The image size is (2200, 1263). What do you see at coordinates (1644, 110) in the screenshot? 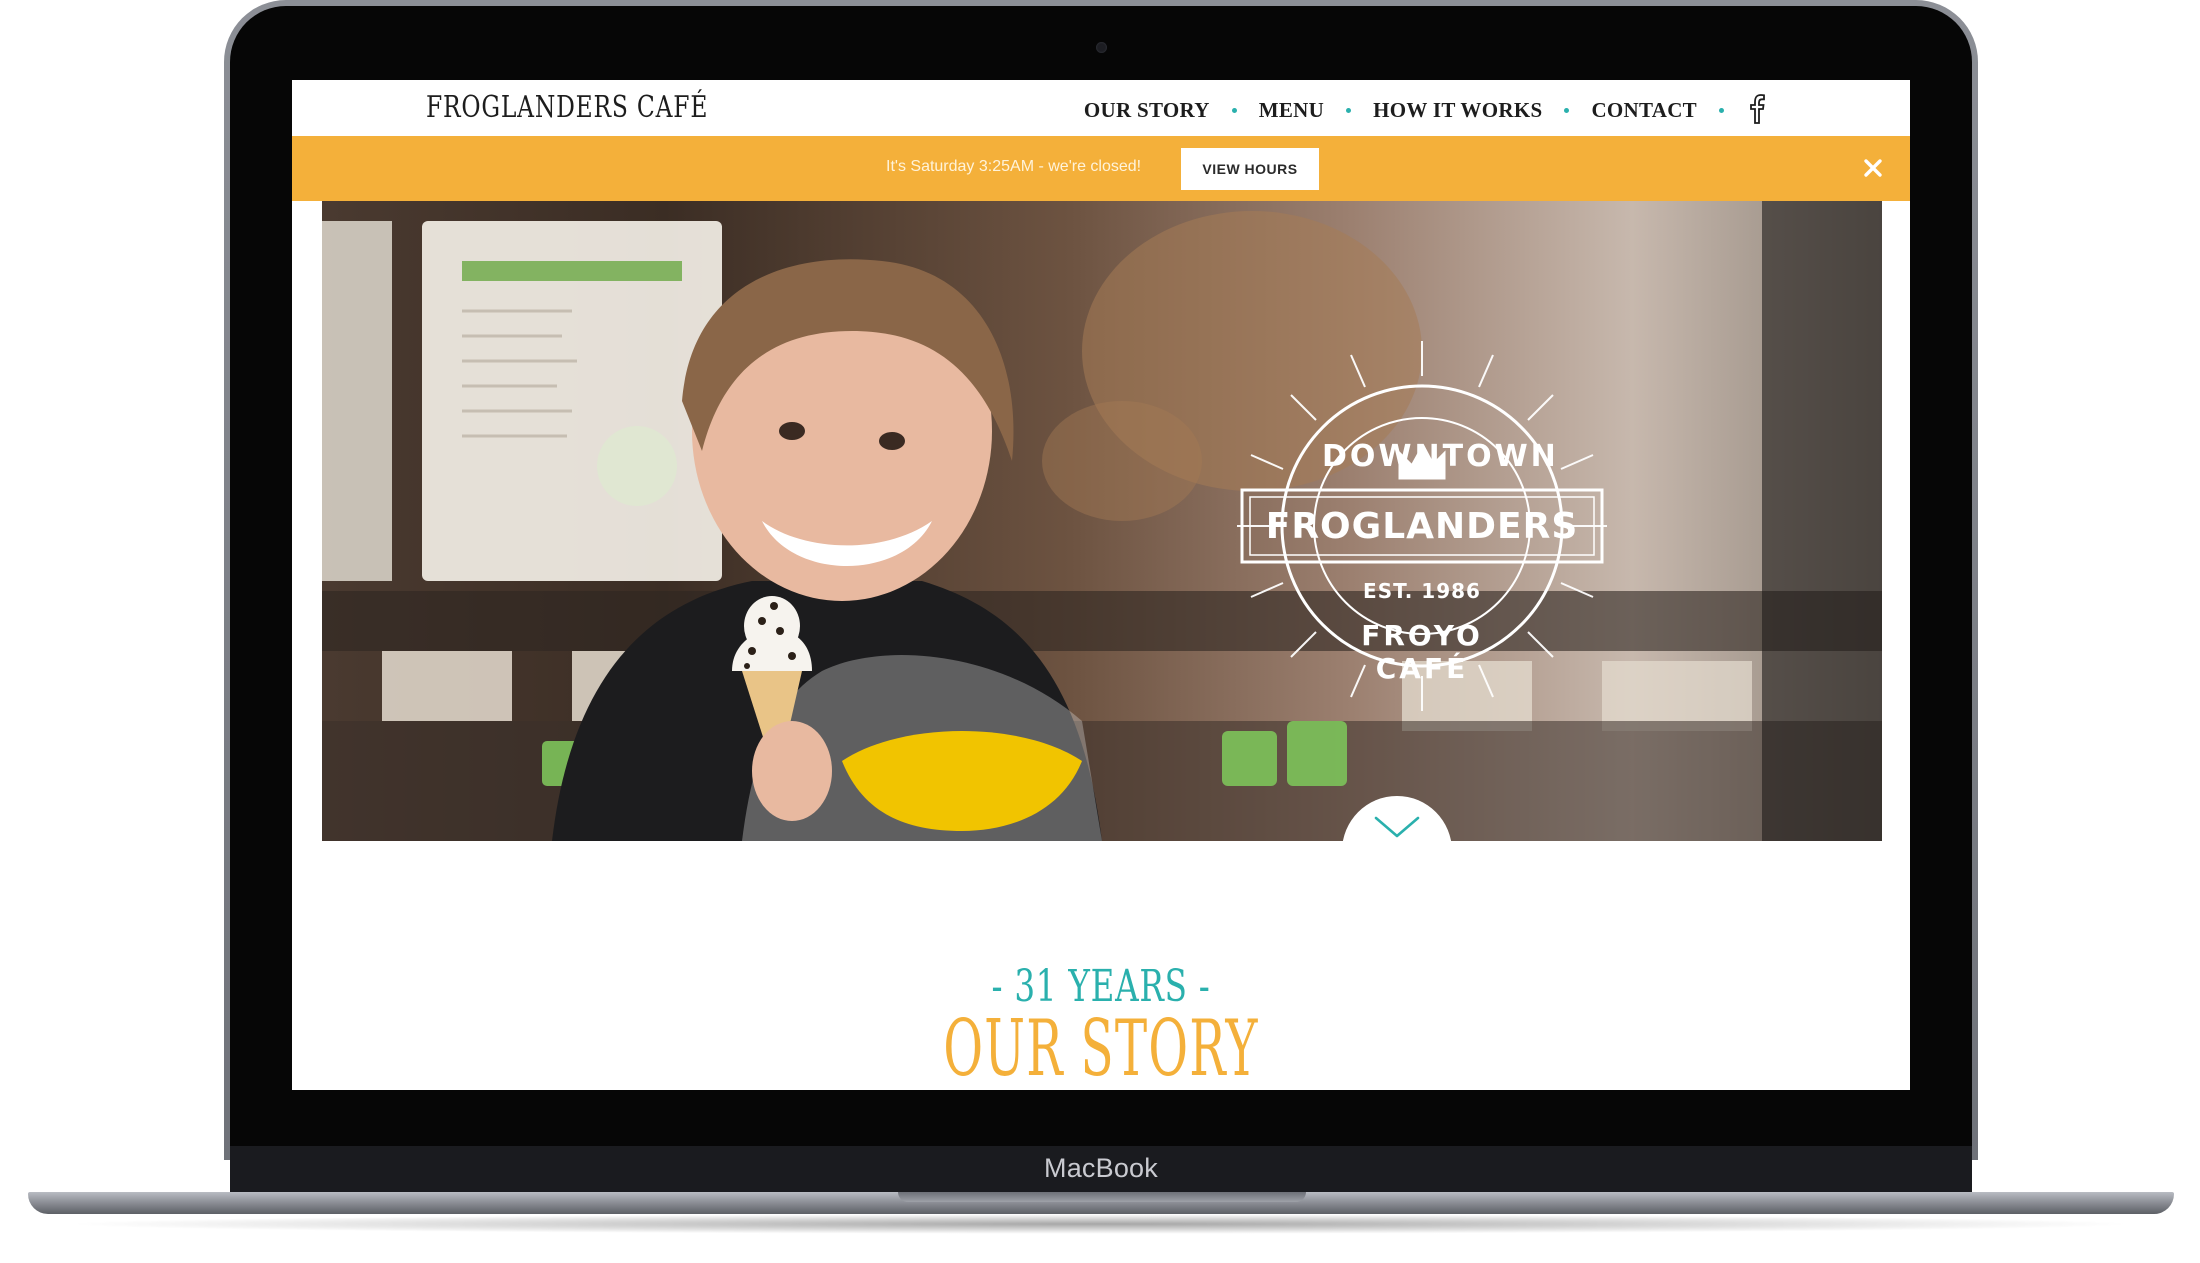
I see `nav-contact: CONTACT` at bounding box center [1644, 110].